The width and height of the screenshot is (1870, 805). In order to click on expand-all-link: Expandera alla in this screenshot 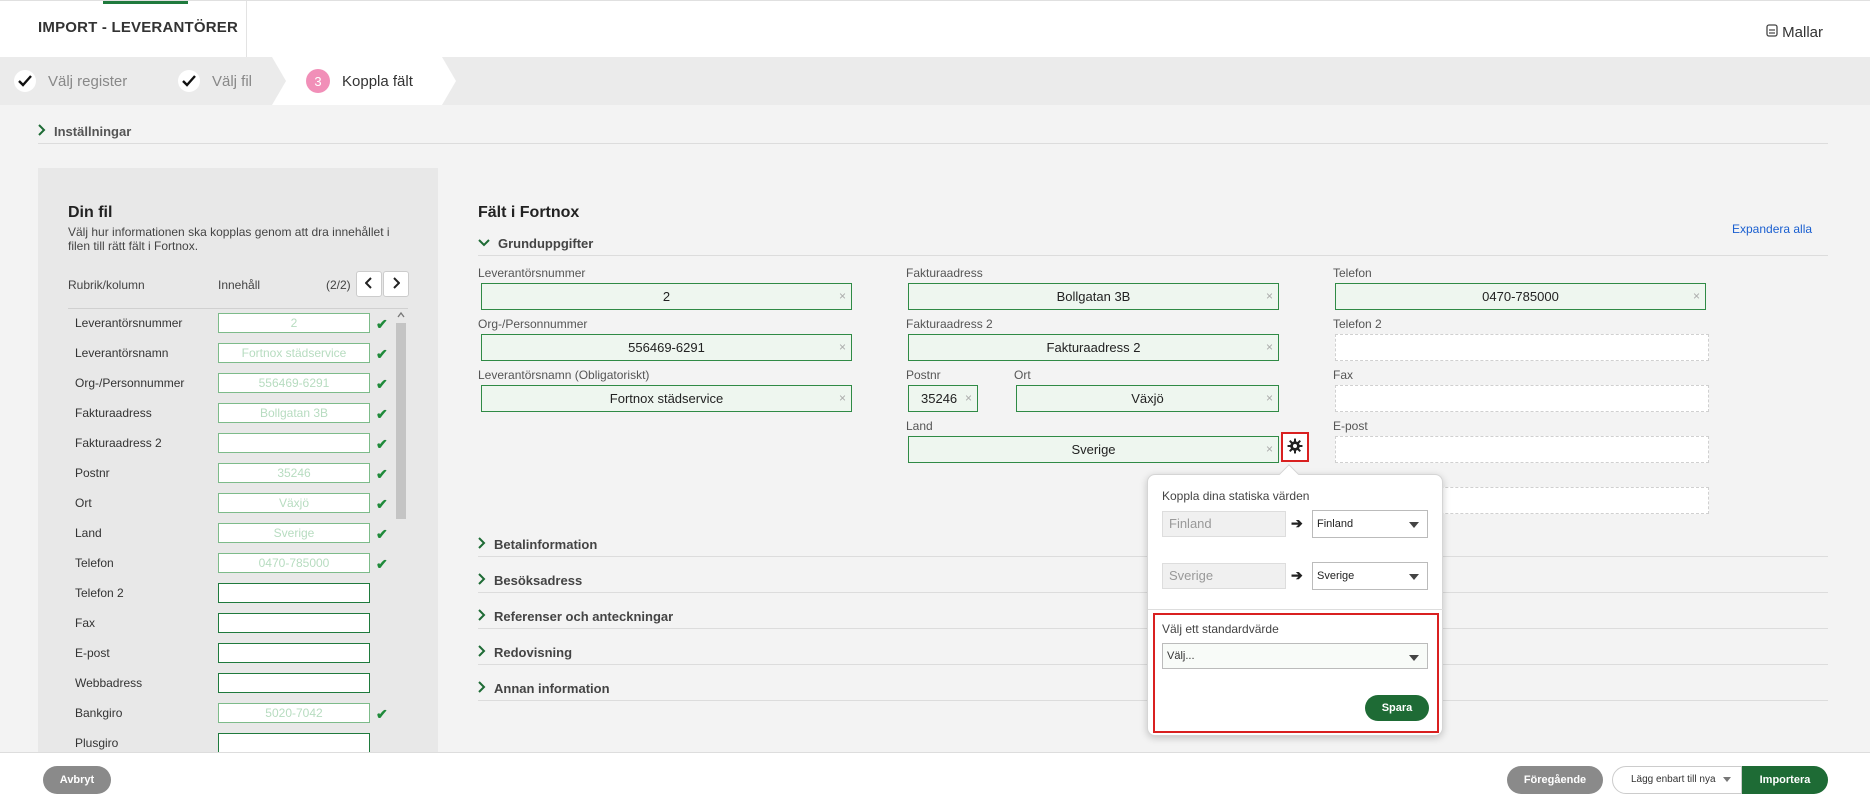, I will do `click(1772, 229)`.